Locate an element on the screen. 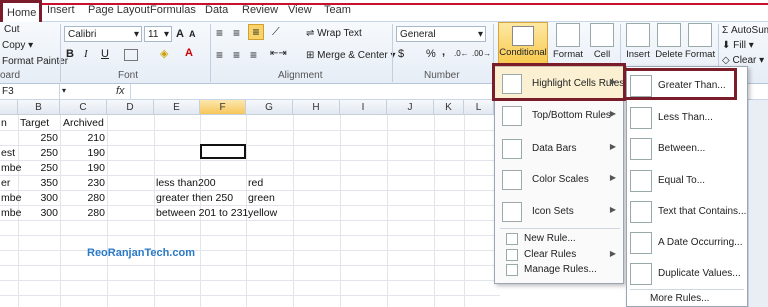  tab-review: Review is located at coordinates (260, 10).